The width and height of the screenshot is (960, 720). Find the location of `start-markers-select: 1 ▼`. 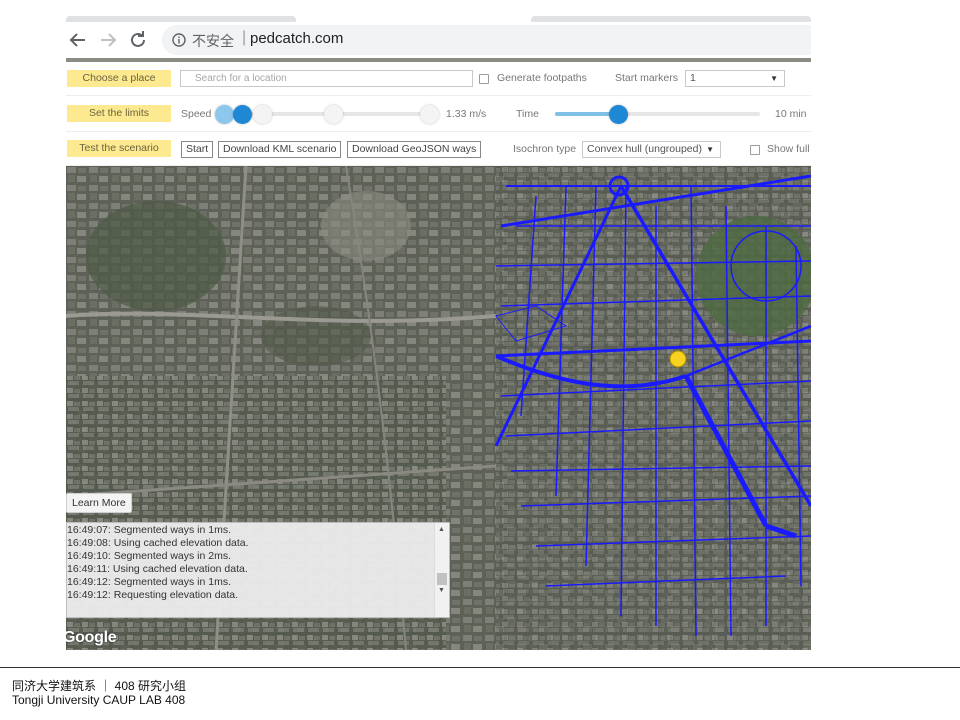

start-markers-select: 1 ▼ is located at coordinates (735, 78).